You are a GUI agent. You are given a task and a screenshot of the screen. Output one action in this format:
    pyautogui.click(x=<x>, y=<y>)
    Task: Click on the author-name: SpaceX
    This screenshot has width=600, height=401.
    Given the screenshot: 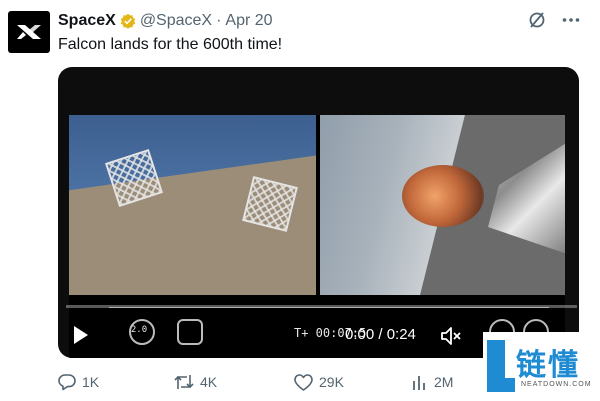 What is the action you would take?
    pyautogui.click(x=87, y=21)
    